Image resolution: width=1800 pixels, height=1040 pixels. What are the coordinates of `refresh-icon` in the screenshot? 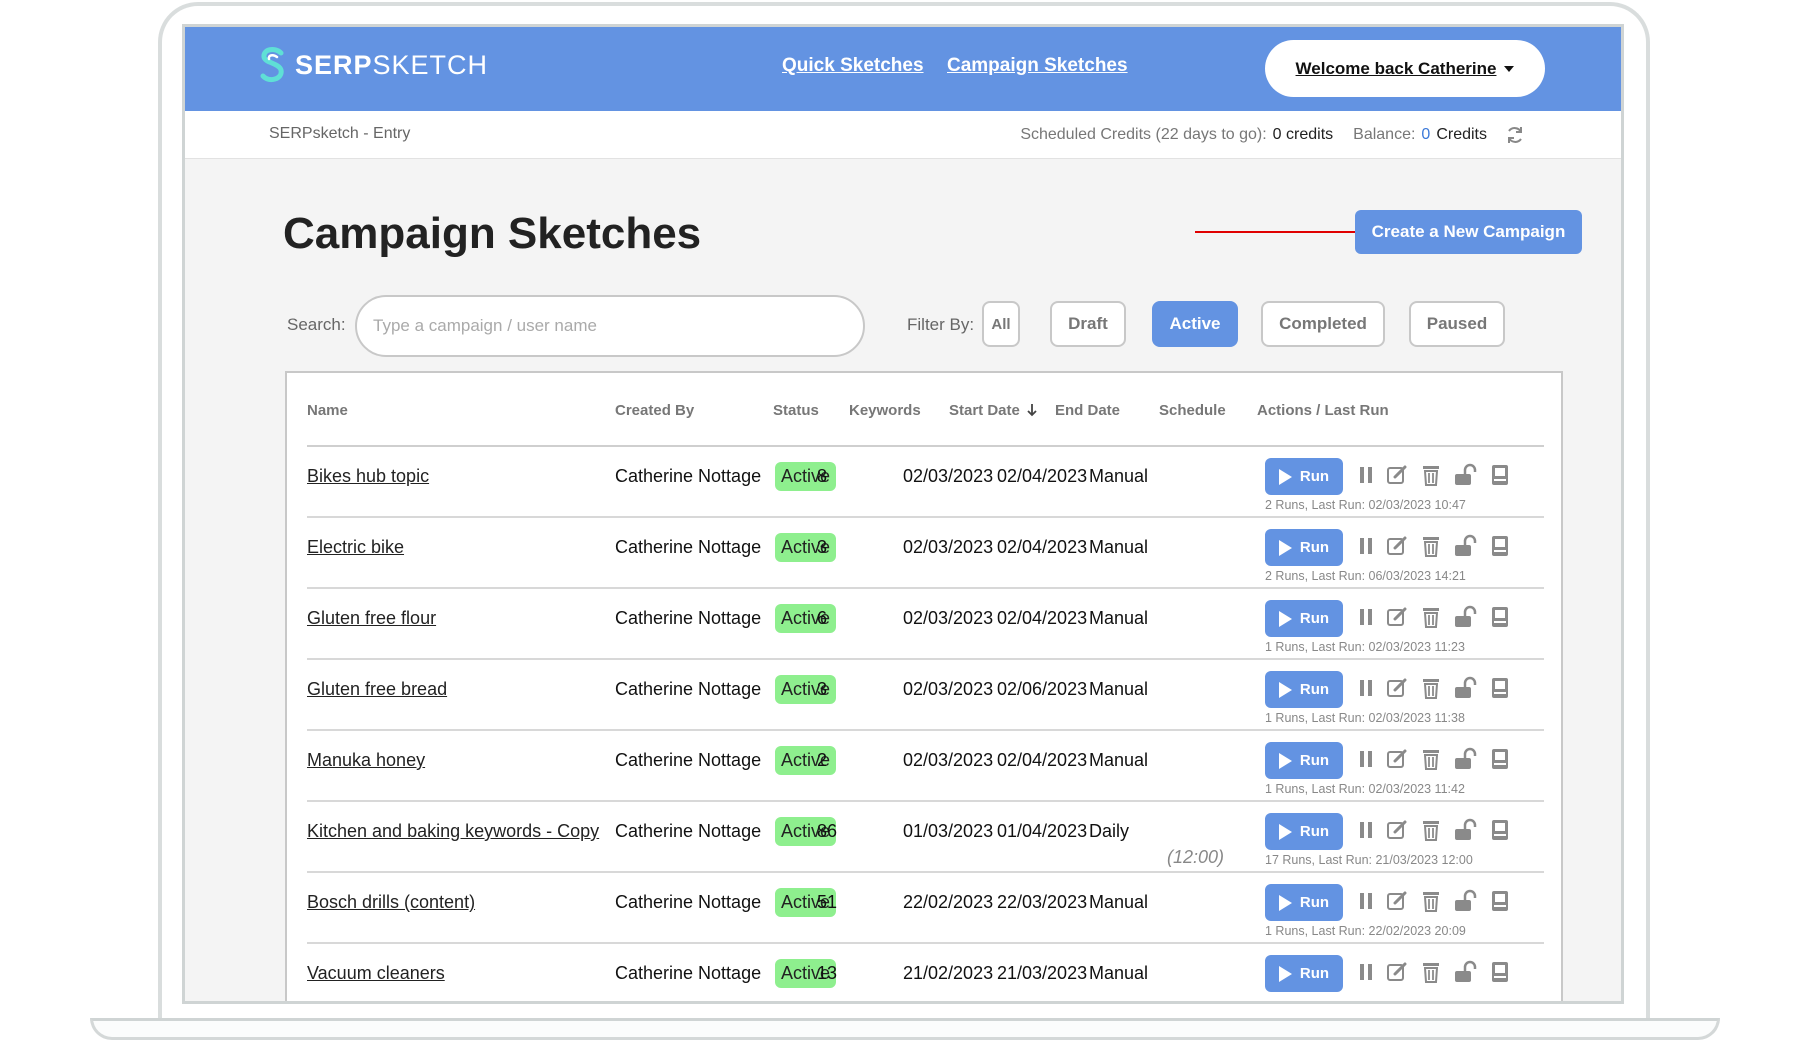 It's located at (1515, 135).